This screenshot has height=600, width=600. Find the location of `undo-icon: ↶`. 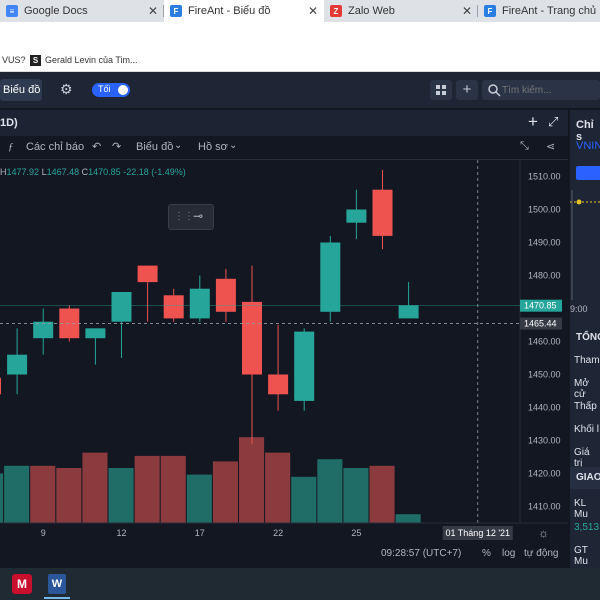

undo-icon: ↶ is located at coordinates (96, 146).